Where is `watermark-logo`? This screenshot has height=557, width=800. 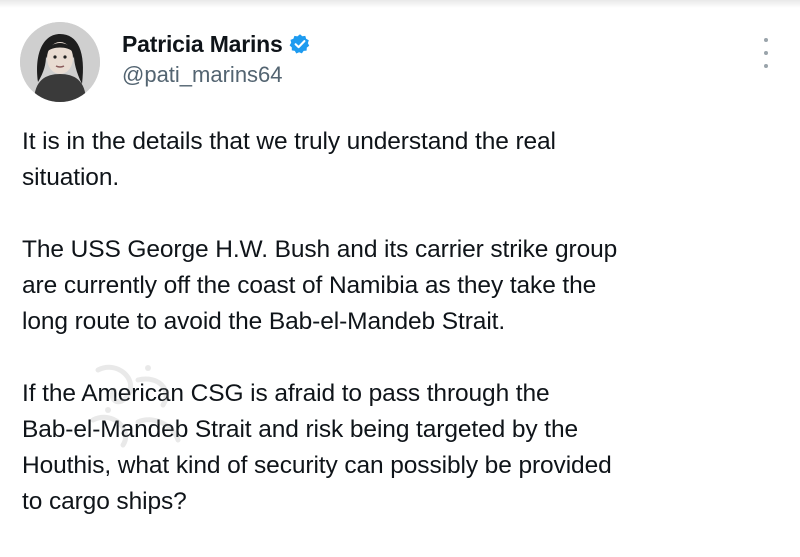
watermark-logo is located at coordinates (135, 406).